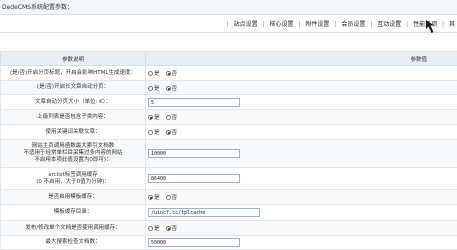 The width and height of the screenshot is (457, 250). What do you see at coordinates (301, 213) in the screenshot?
I see `setting-value: /uincf.cc/tplcache` at bounding box center [301, 213].